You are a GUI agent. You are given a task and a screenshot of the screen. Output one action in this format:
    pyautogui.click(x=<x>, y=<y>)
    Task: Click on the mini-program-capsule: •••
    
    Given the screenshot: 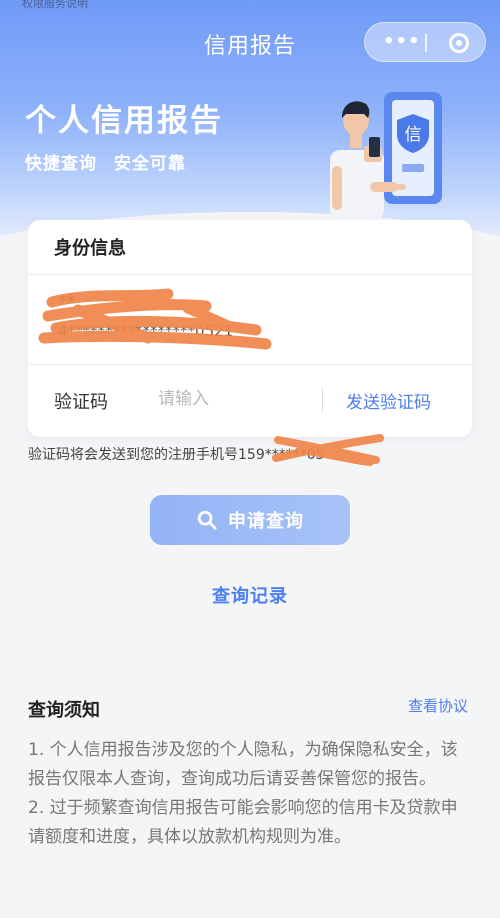 What is the action you would take?
    pyautogui.click(x=425, y=42)
    